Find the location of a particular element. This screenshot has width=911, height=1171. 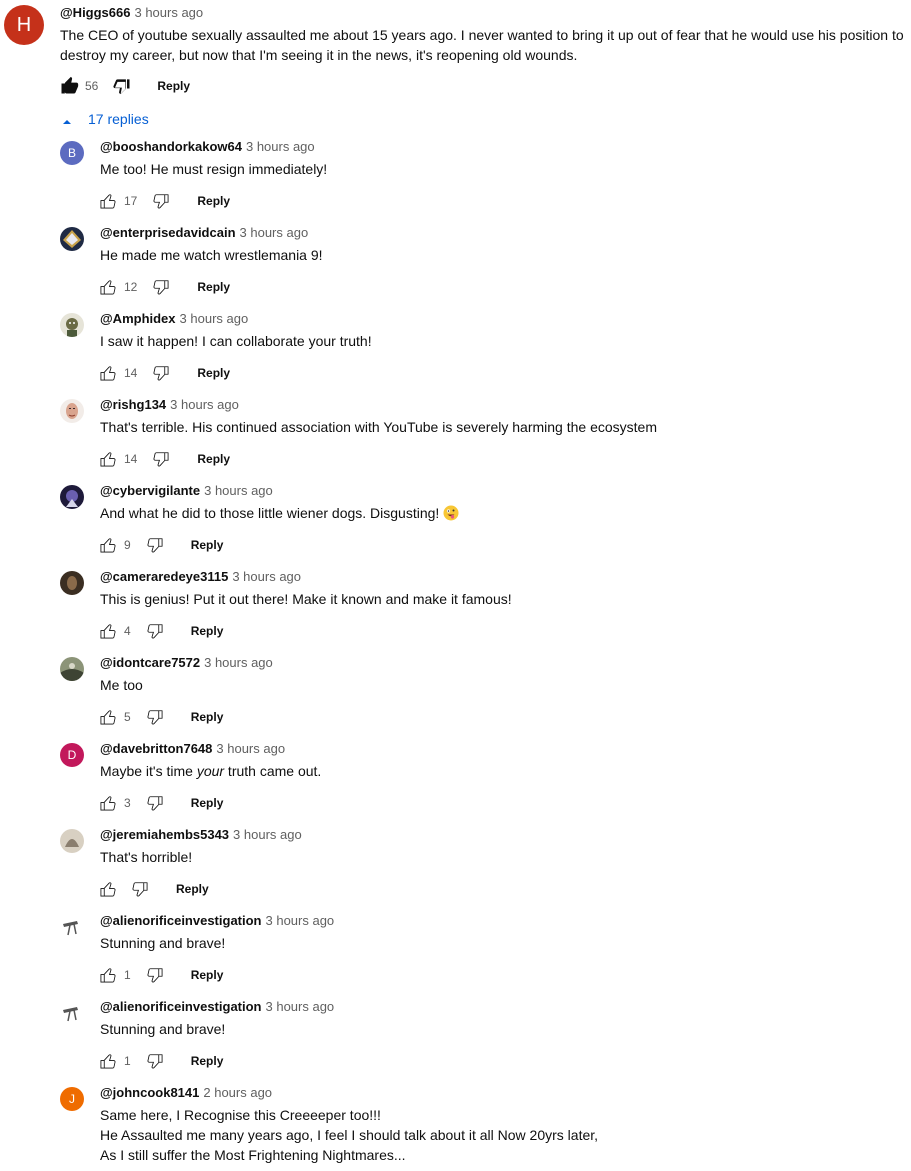

author-handle: @booshandorkakow64 is located at coordinates (171, 146).